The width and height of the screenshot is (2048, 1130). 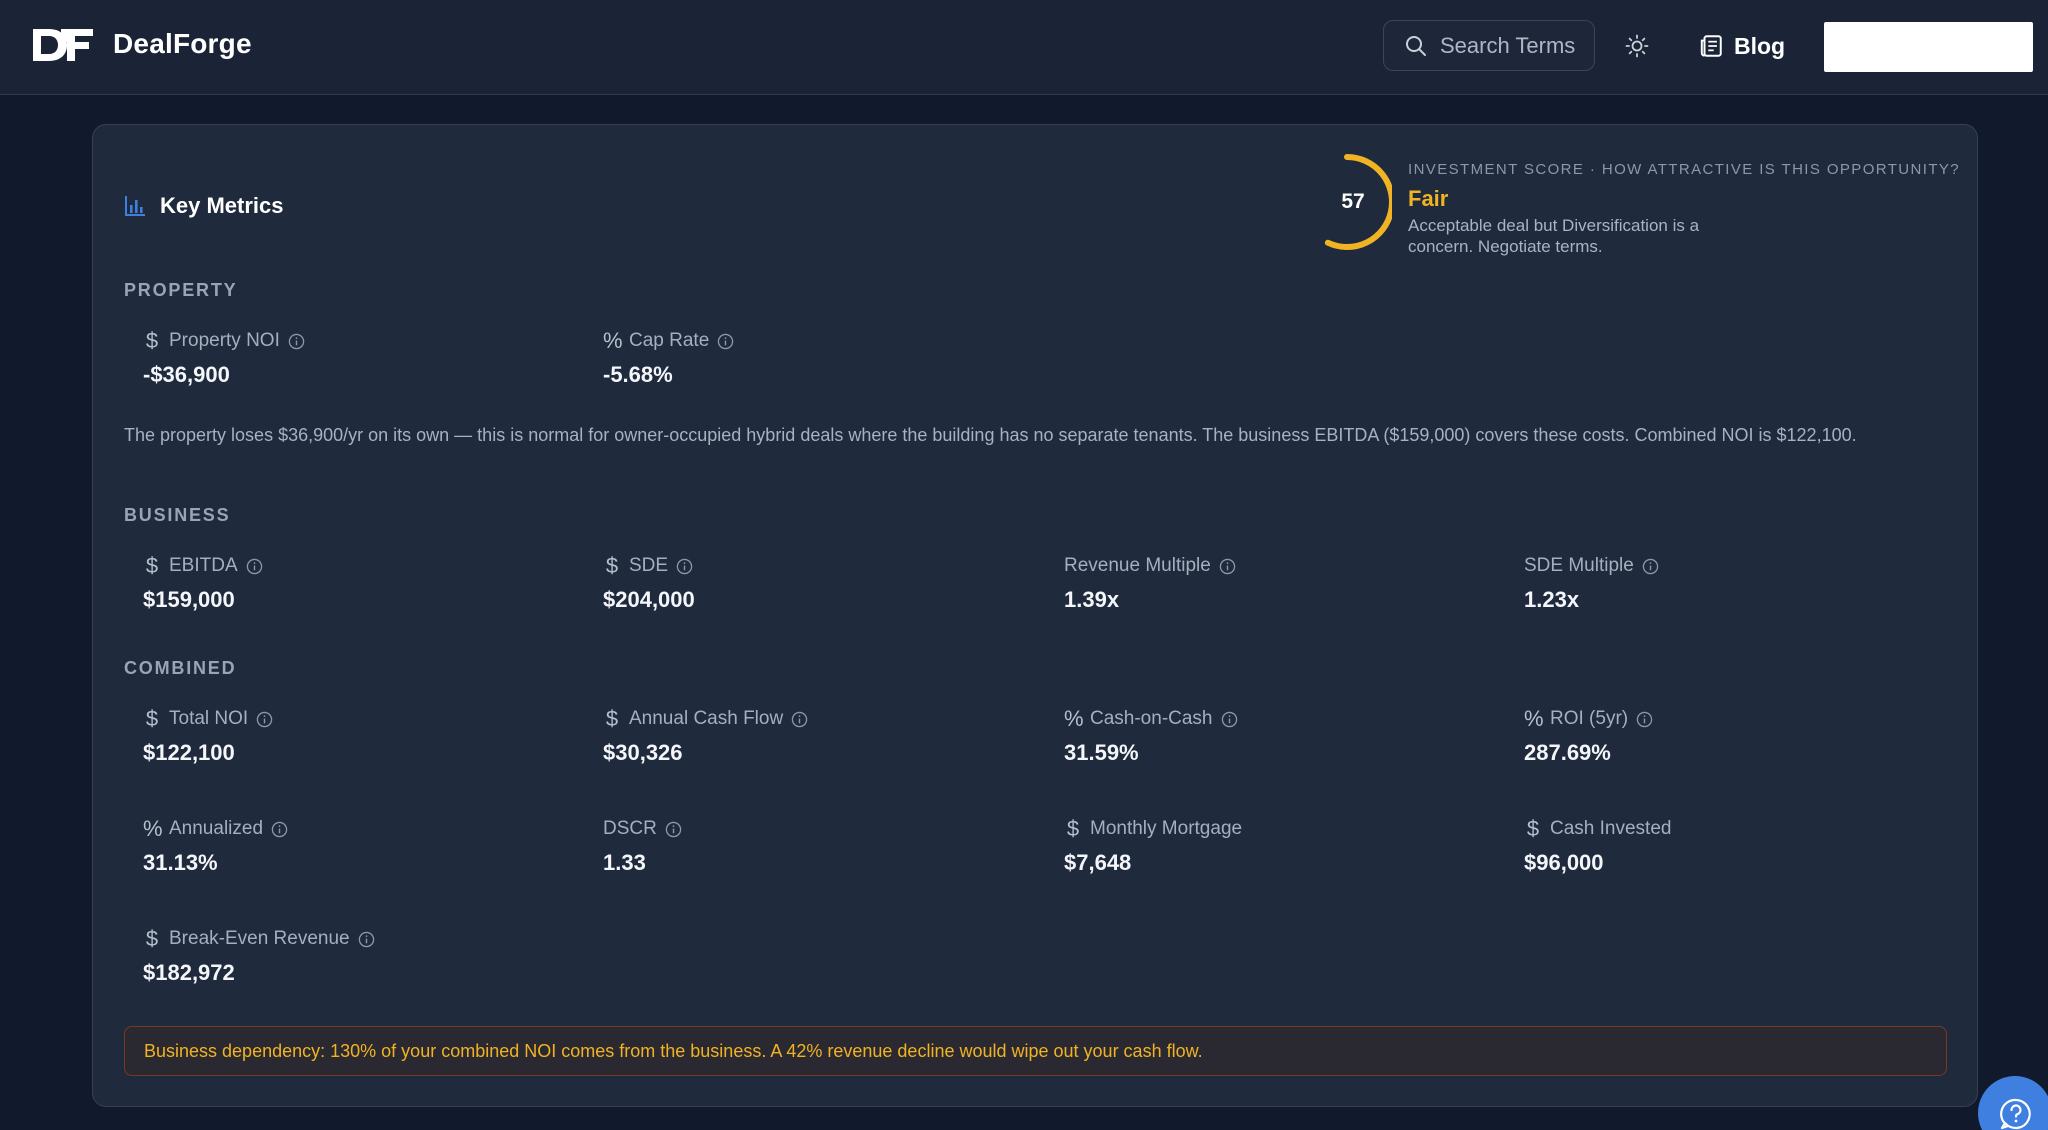 What do you see at coordinates (1711, 46) in the screenshot?
I see `newspaper-icon` at bounding box center [1711, 46].